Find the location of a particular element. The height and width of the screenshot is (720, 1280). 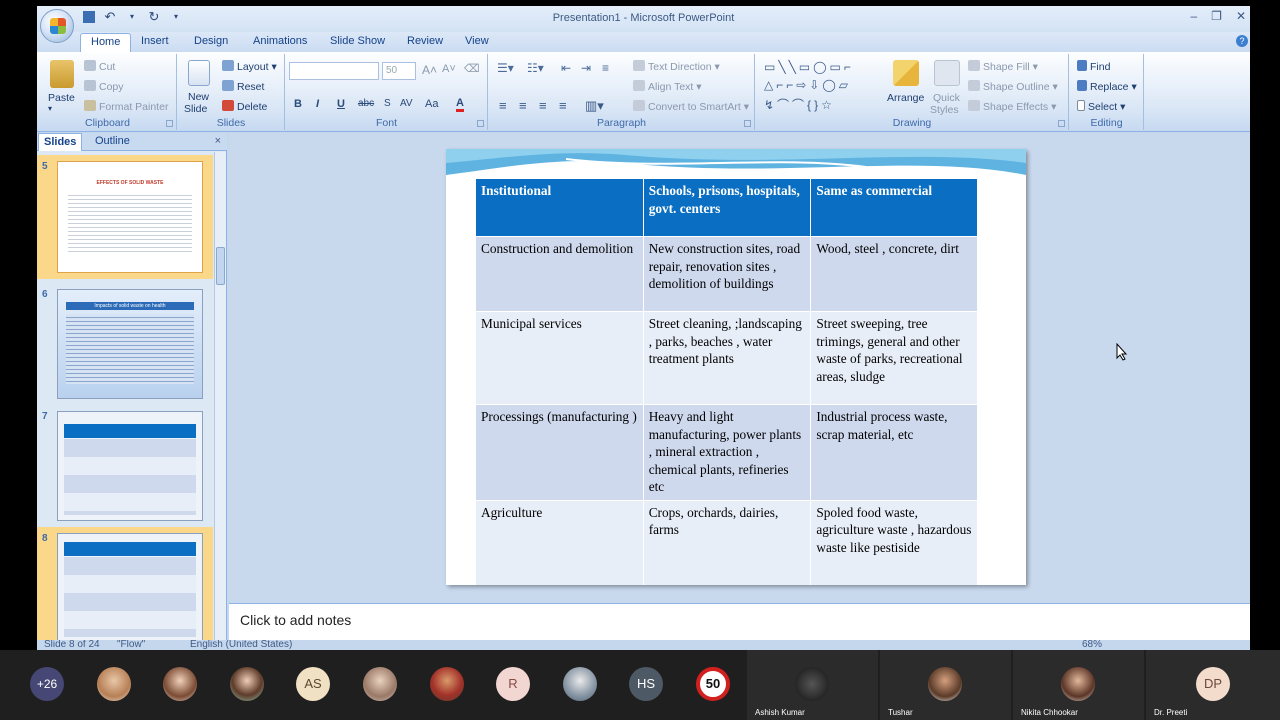

arrange-icon is located at coordinates (906, 73).